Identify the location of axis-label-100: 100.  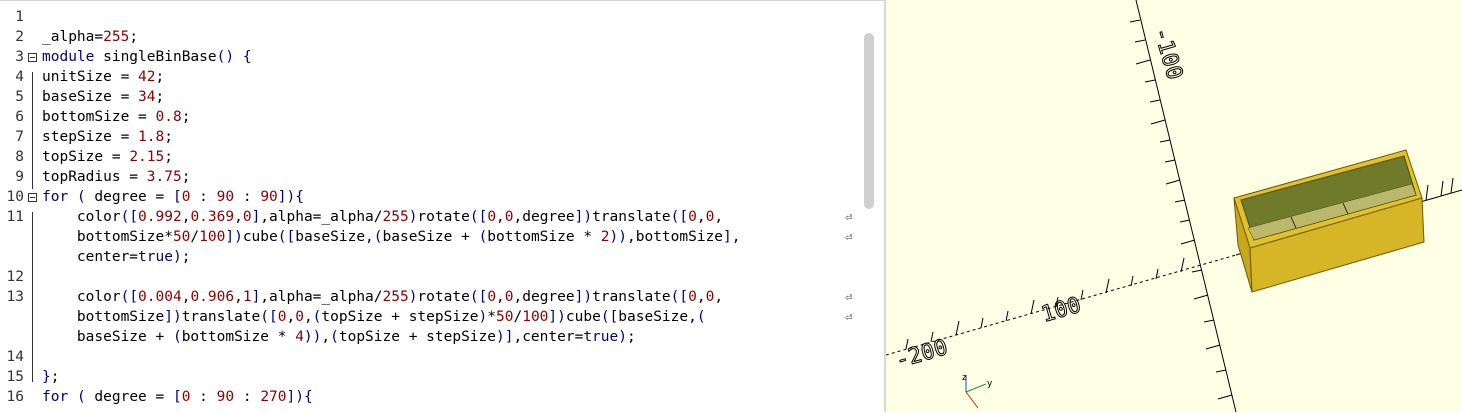
(1061, 310).